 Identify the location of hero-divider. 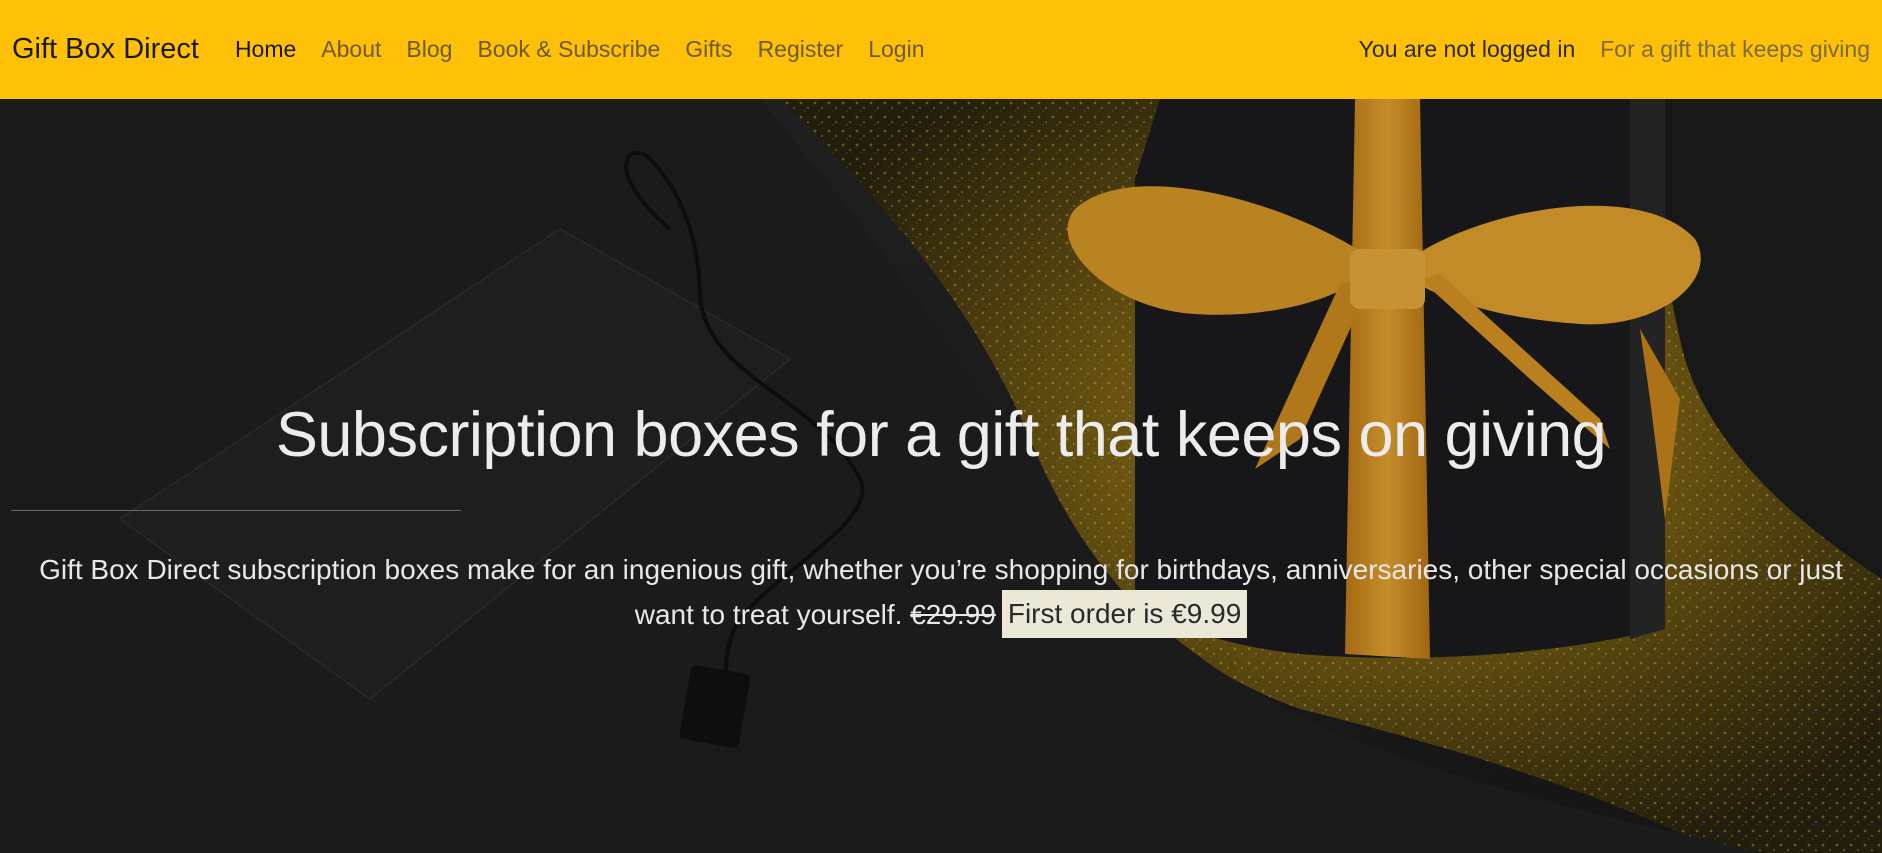
(236, 510).